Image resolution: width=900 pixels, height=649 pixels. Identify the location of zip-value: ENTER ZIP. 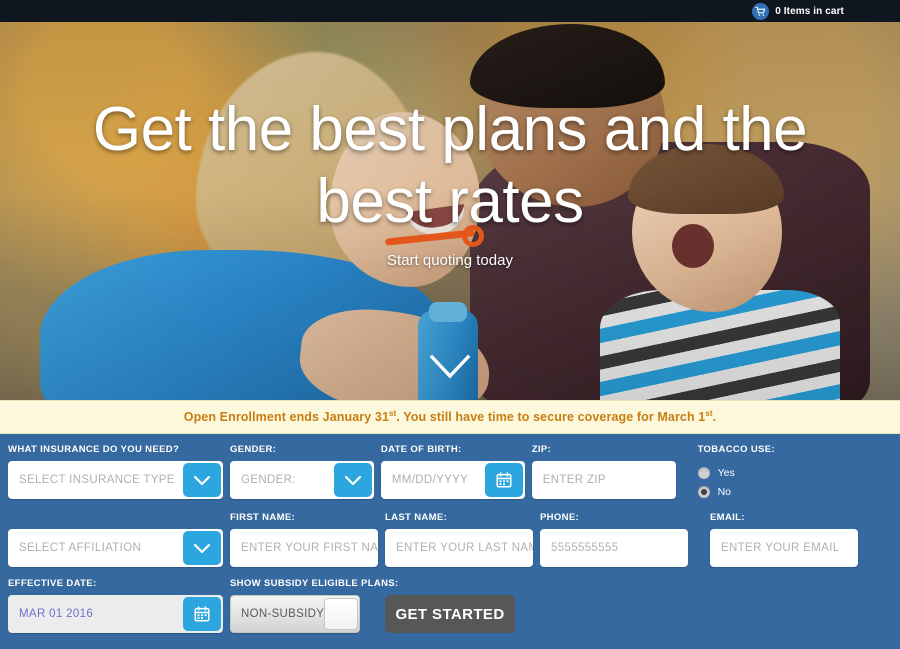
(574, 480).